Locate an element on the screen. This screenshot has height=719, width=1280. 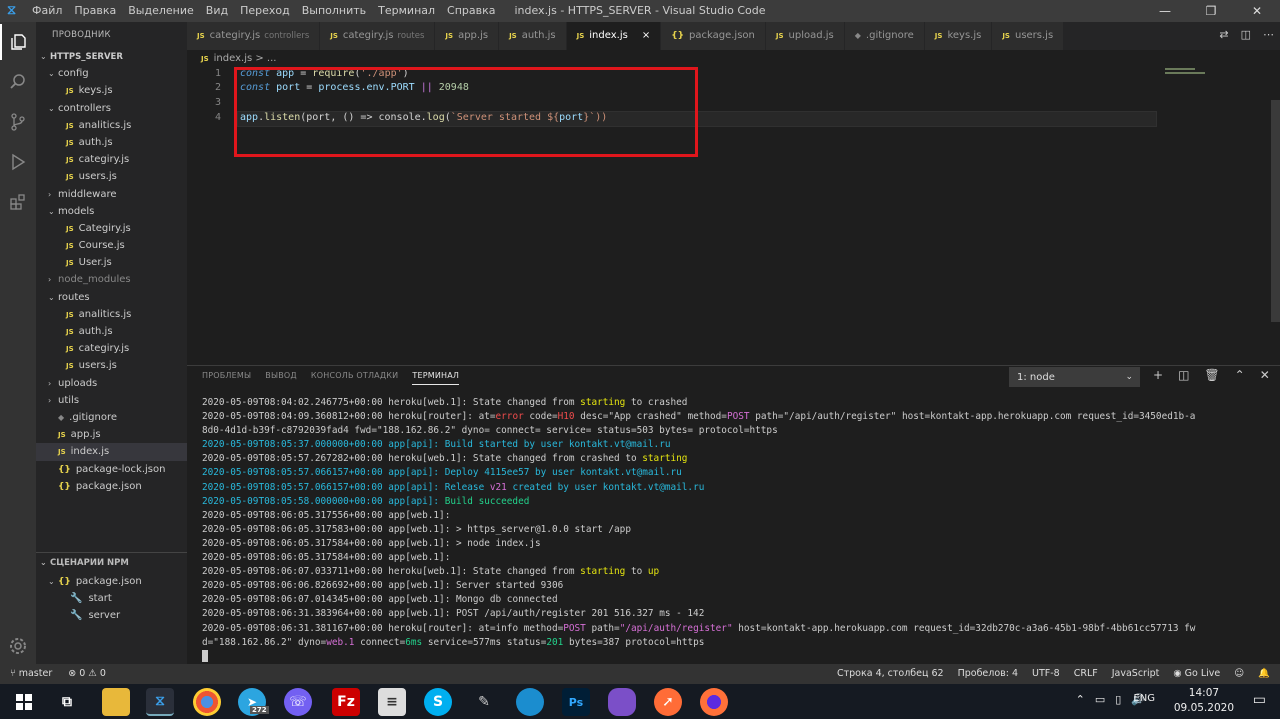
close-window-button: ✕ is located at coordinates (1257, 11).